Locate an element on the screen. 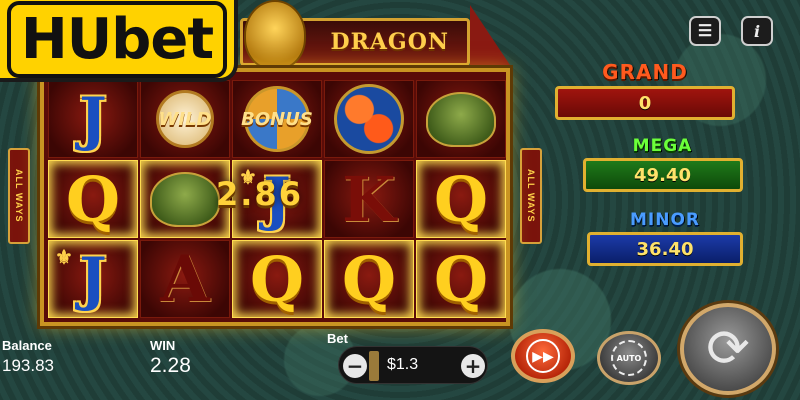 This screenshot has height=400, width=800. reel-cell: K is located at coordinates (369, 199).